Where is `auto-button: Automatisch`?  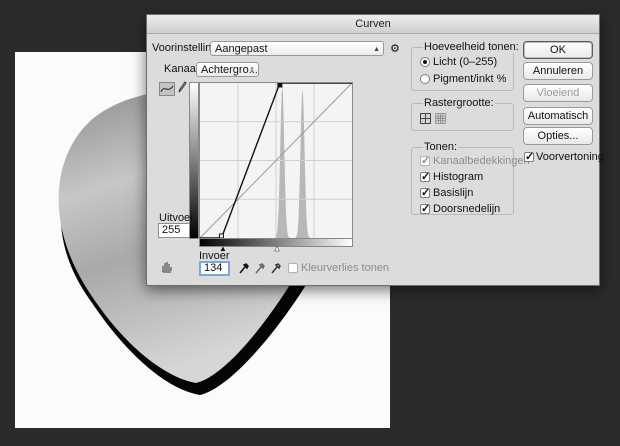 auto-button: Automatisch is located at coordinates (558, 116).